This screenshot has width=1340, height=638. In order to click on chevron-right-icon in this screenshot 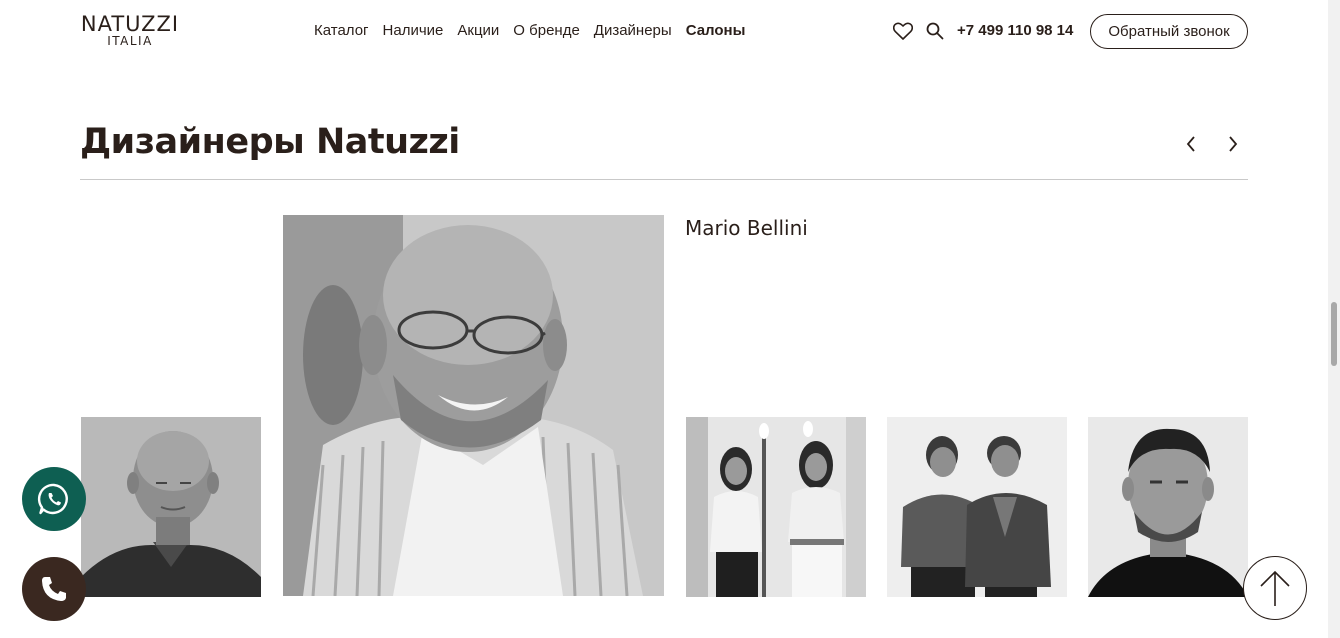, I will do `click(1233, 144)`.